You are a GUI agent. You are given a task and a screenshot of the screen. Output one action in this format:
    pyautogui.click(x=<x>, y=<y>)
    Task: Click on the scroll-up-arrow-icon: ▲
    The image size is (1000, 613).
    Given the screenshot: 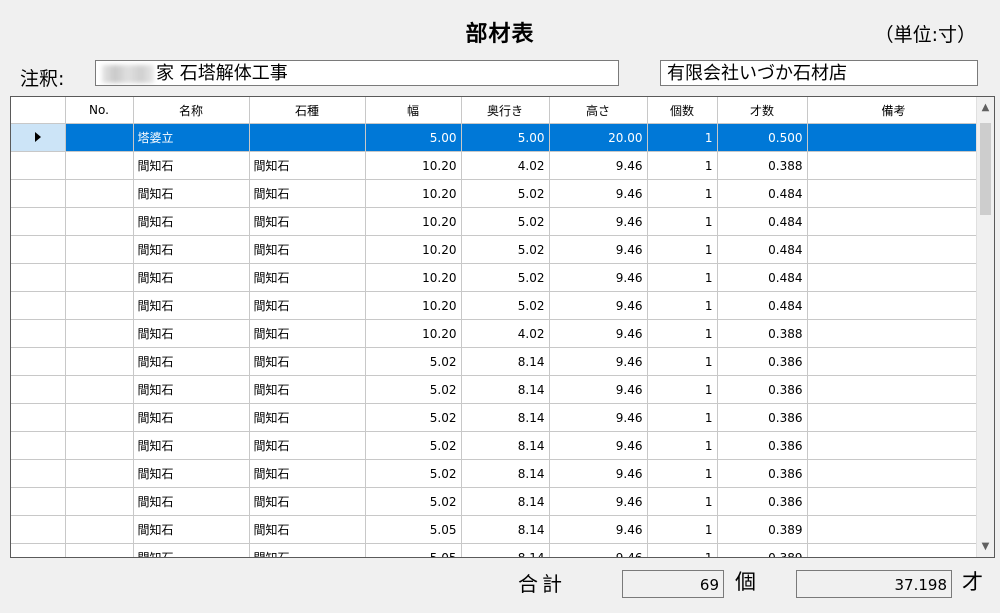 What is the action you would take?
    pyautogui.click(x=985, y=107)
    